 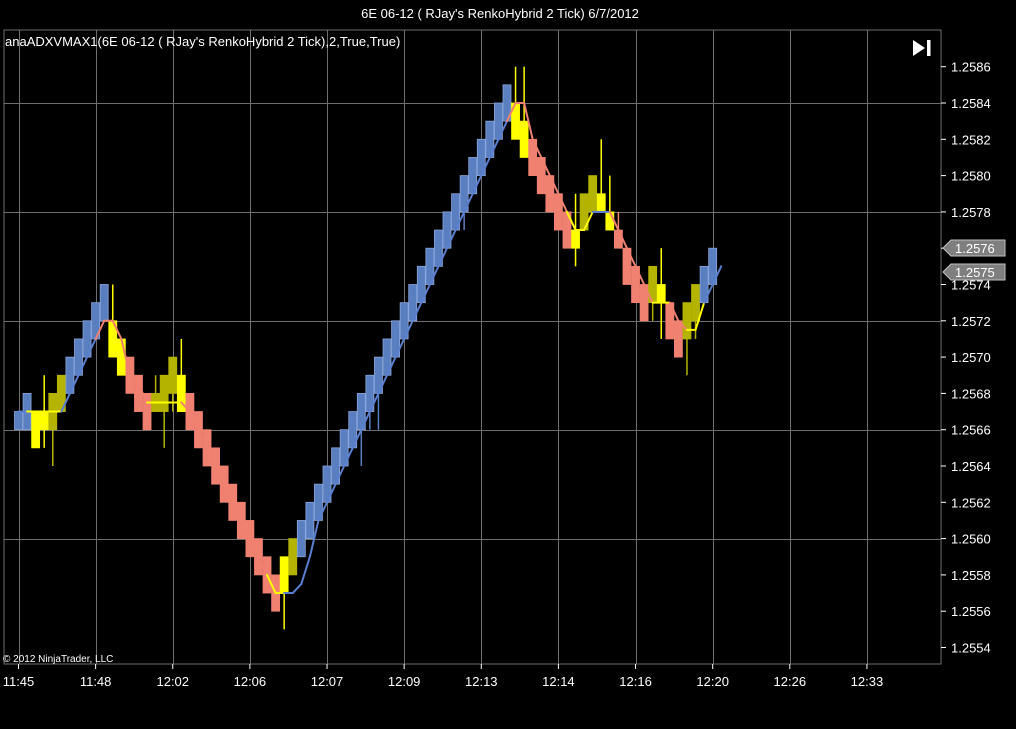 I want to click on x-tick-label: 11:45, so click(x=19, y=681).